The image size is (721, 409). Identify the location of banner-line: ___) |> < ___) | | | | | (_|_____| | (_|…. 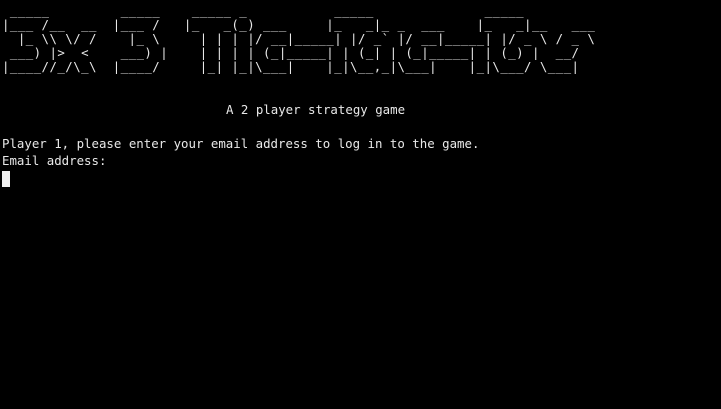
(291, 52).